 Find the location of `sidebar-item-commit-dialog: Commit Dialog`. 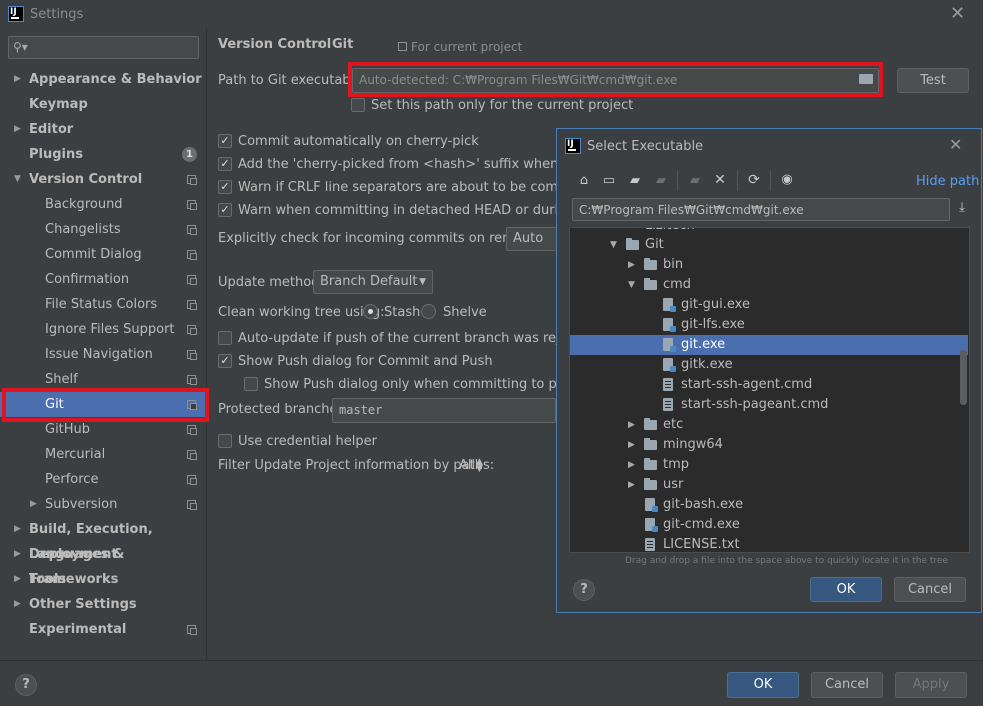

sidebar-item-commit-dialog: Commit Dialog is located at coordinates (103, 254).